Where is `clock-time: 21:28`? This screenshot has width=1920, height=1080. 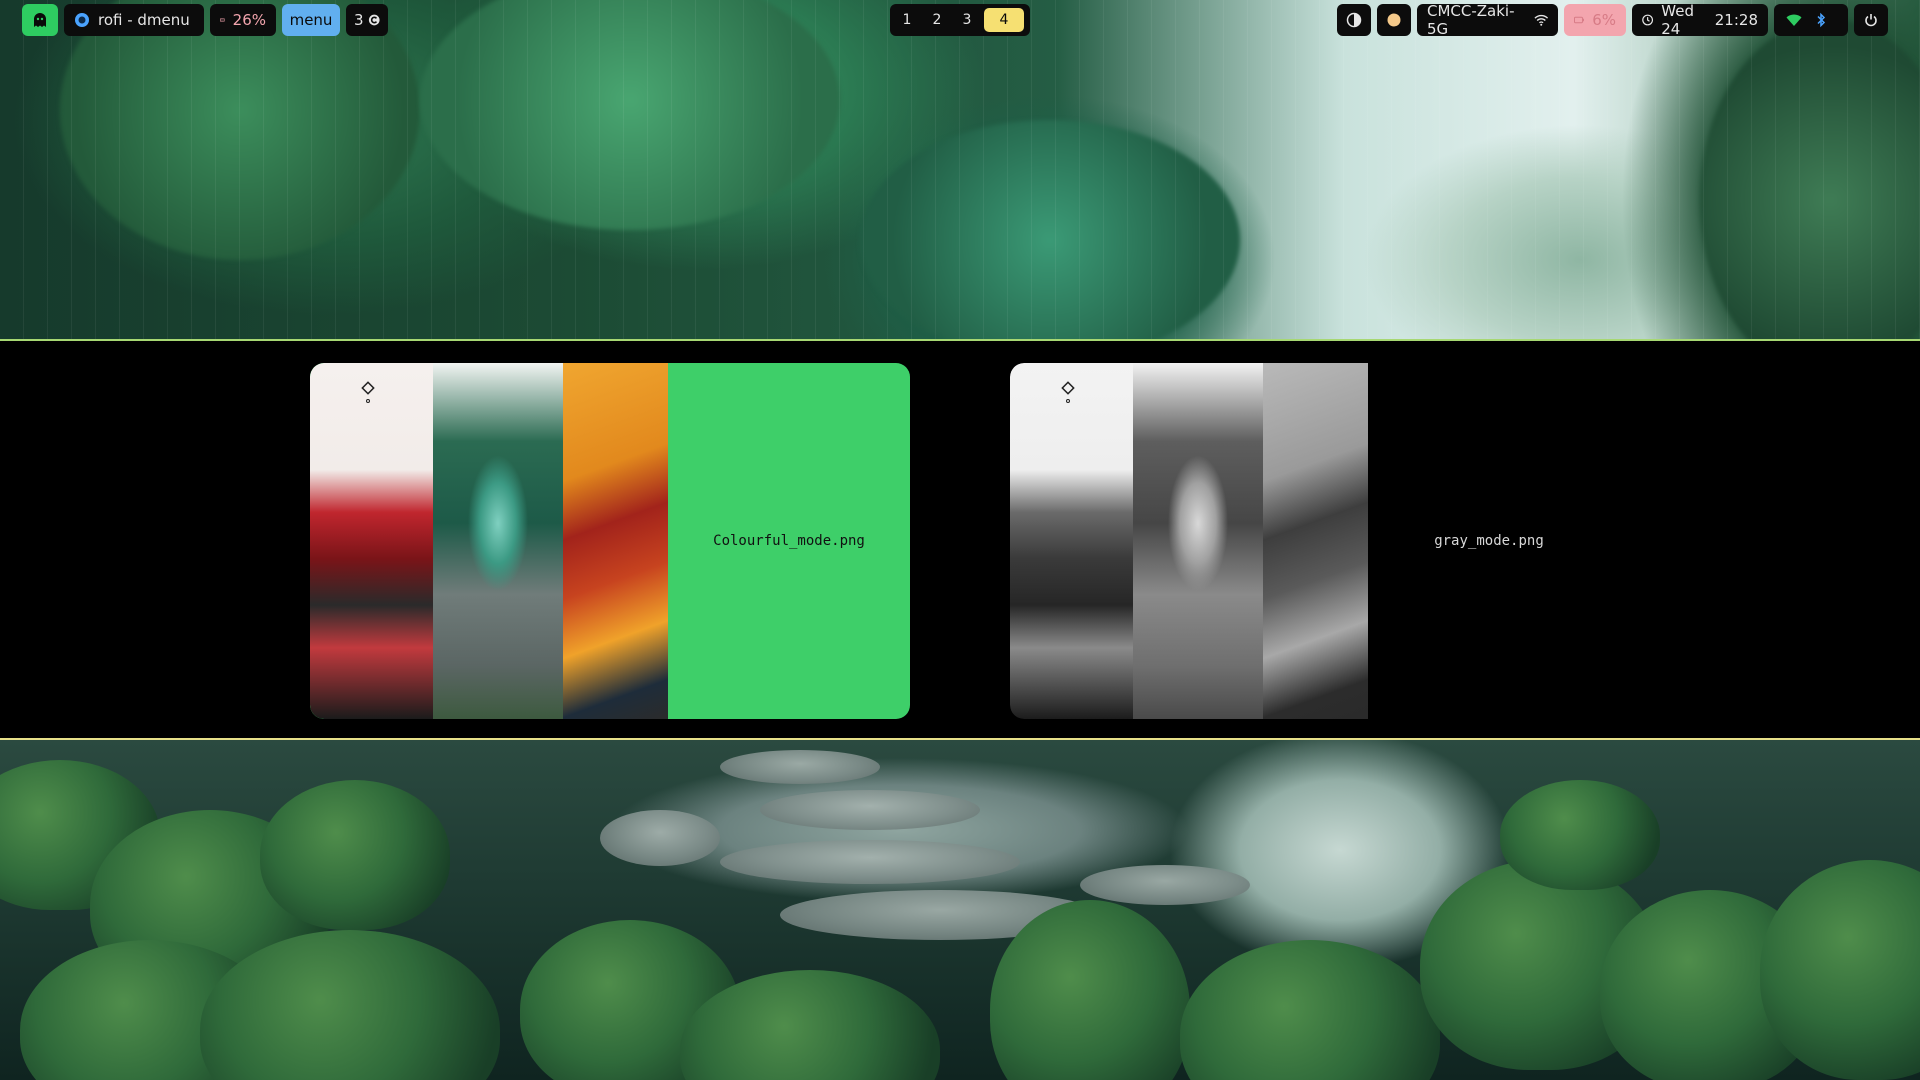 clock-time: 21:28 is located at coordinates (1736, 20).